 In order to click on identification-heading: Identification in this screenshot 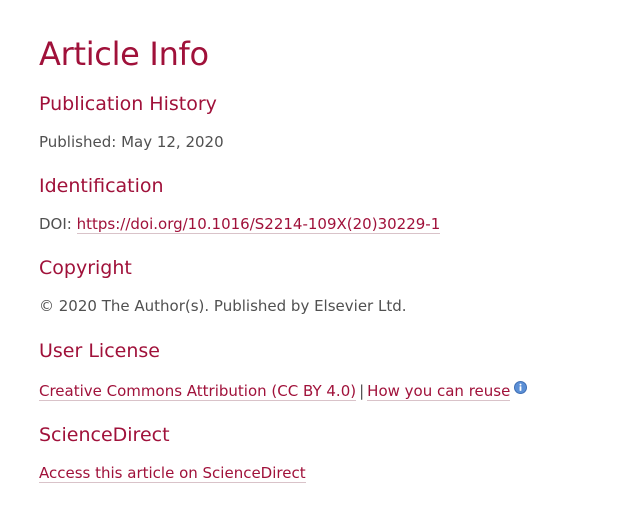, I will do `click(101, 186)`.